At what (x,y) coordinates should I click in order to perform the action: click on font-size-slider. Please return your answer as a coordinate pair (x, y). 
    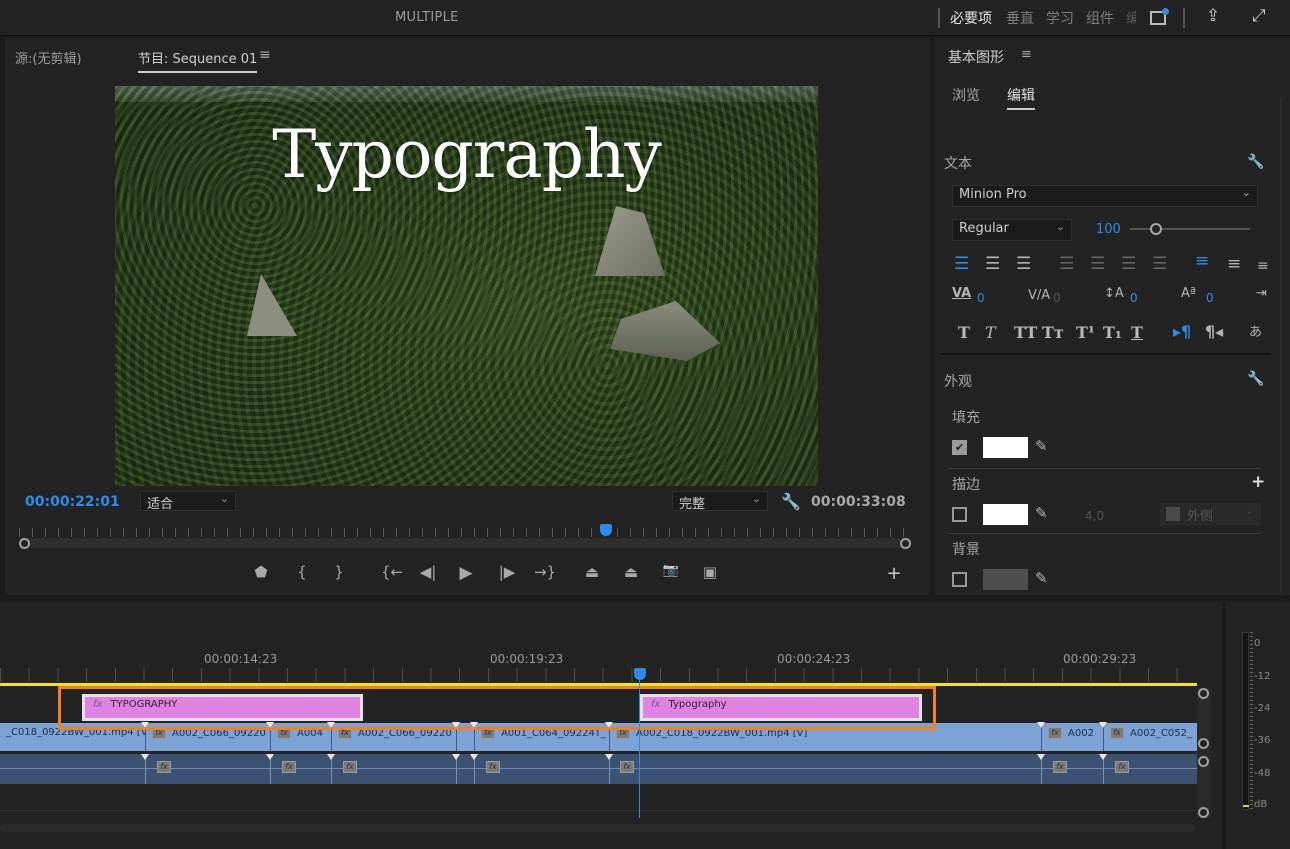
    Looking at the image, I should click on (1190, 229).